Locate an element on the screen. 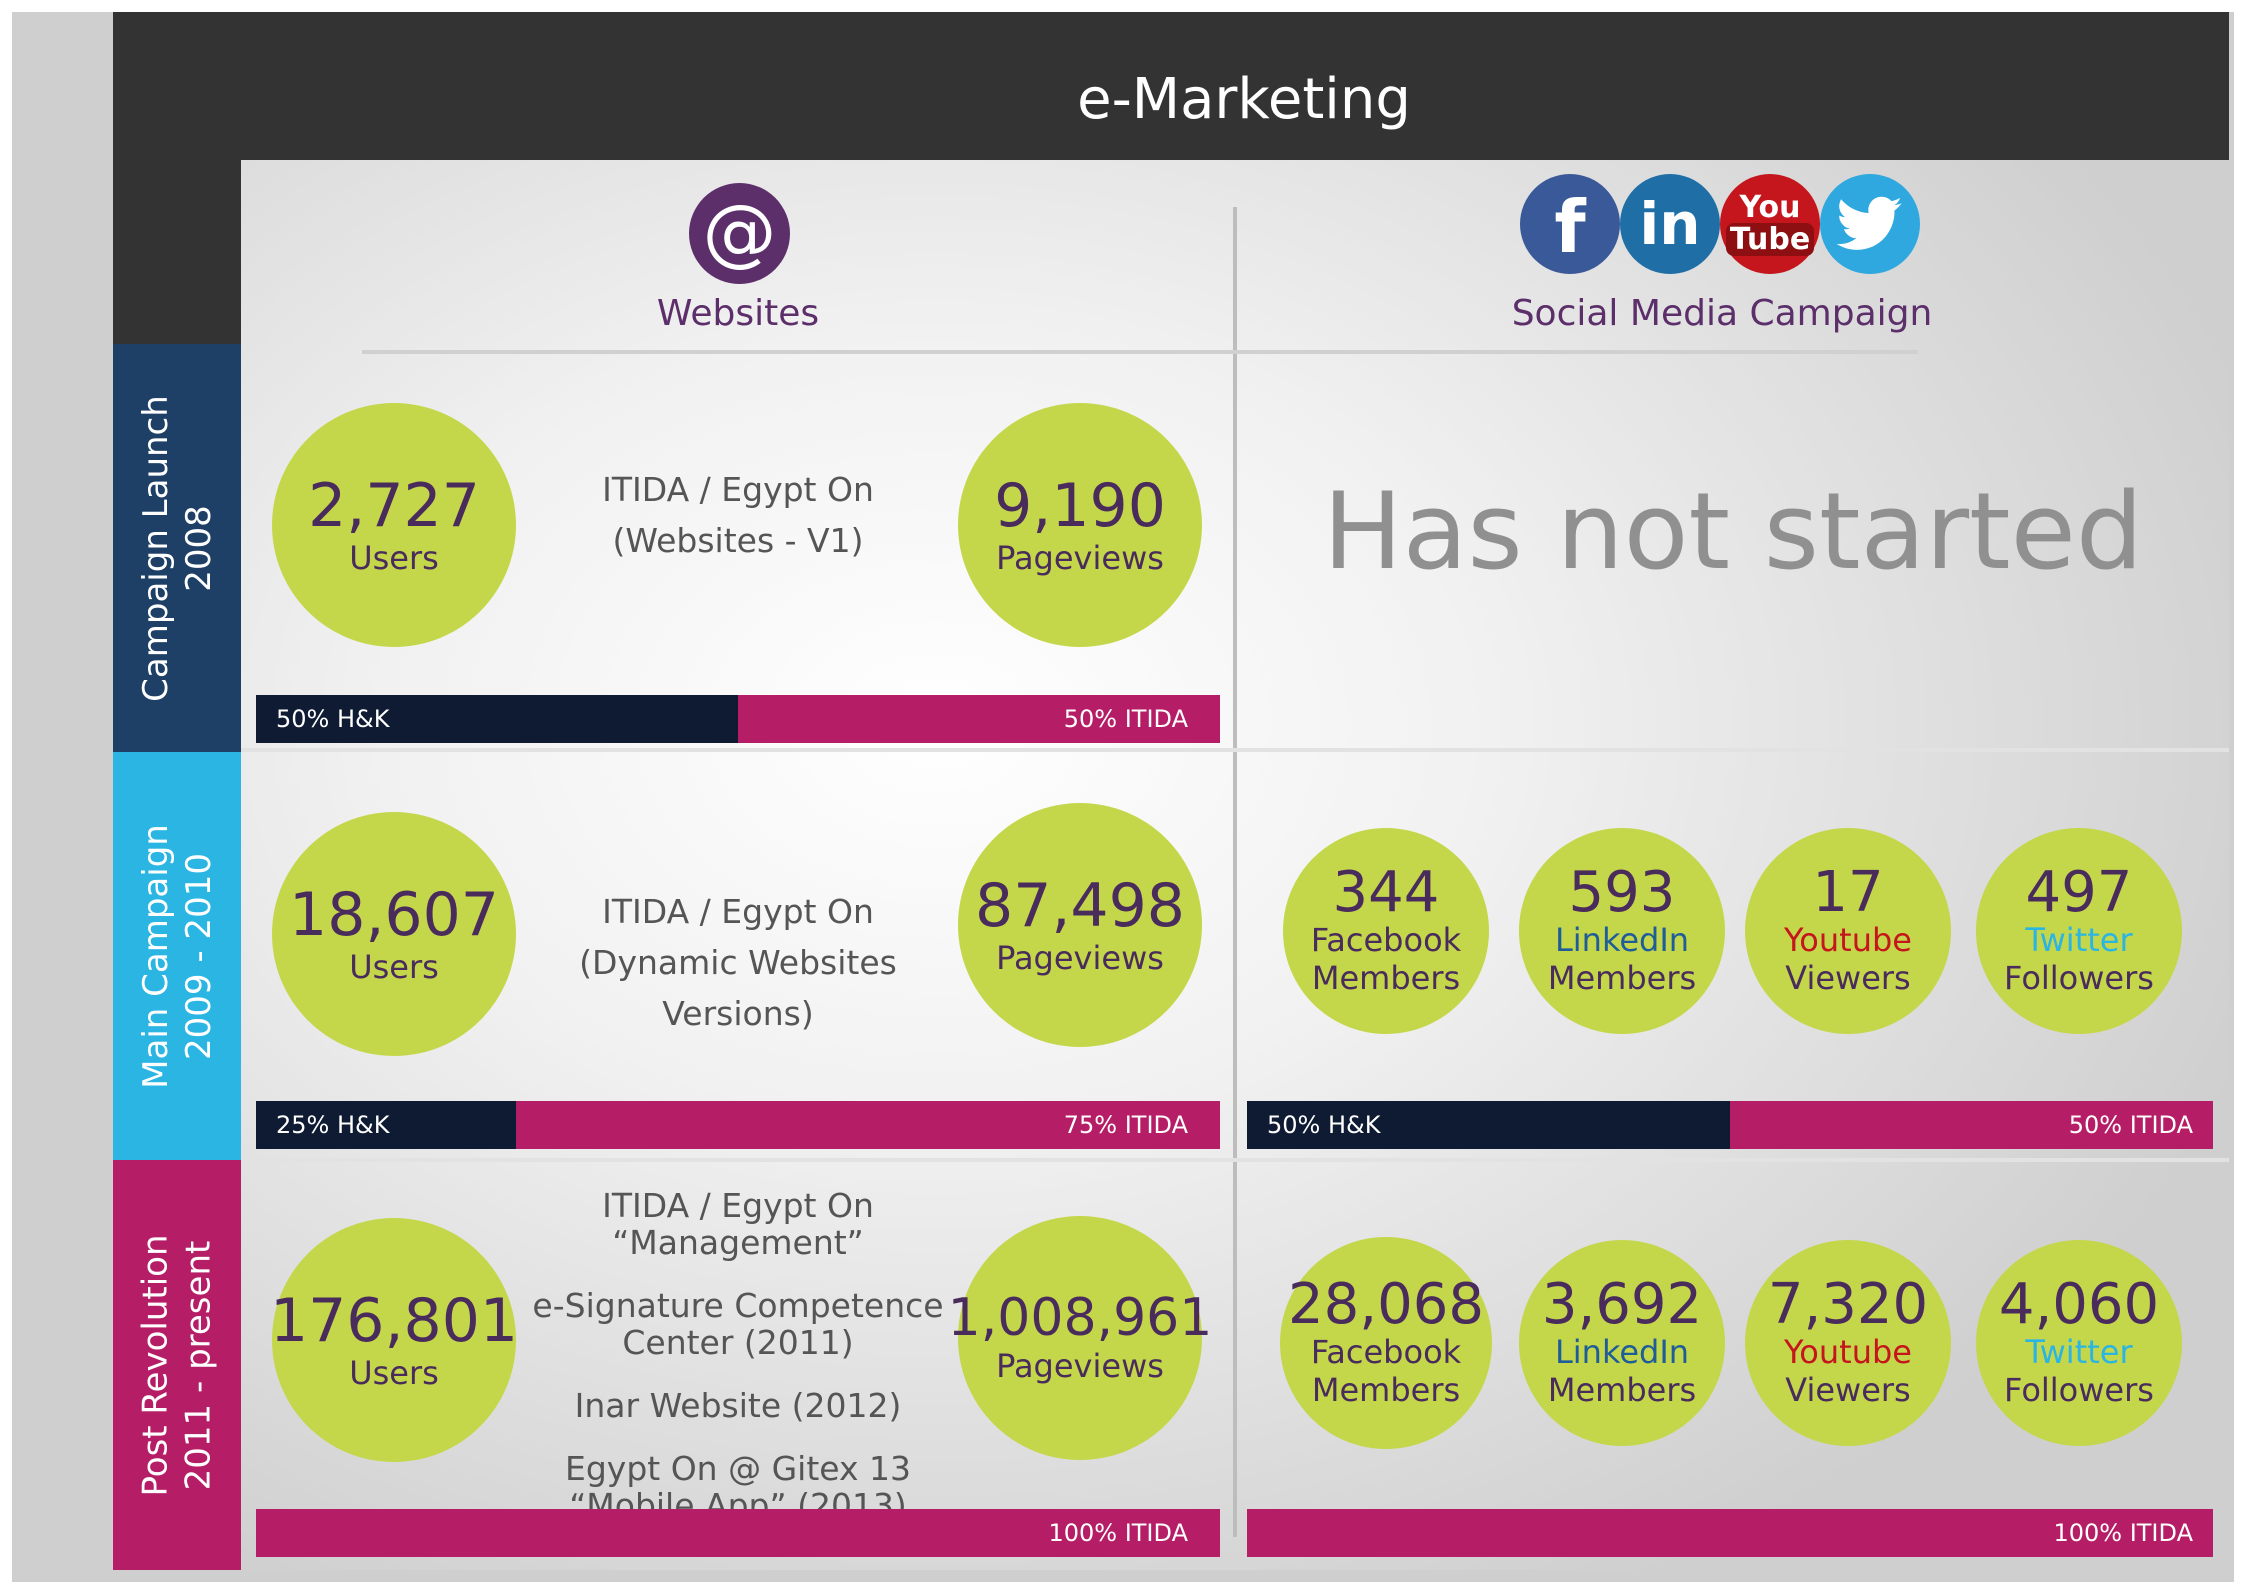 This screenshot has width=2248, height=1594. column-divider is located at coordinates (1235, 872).